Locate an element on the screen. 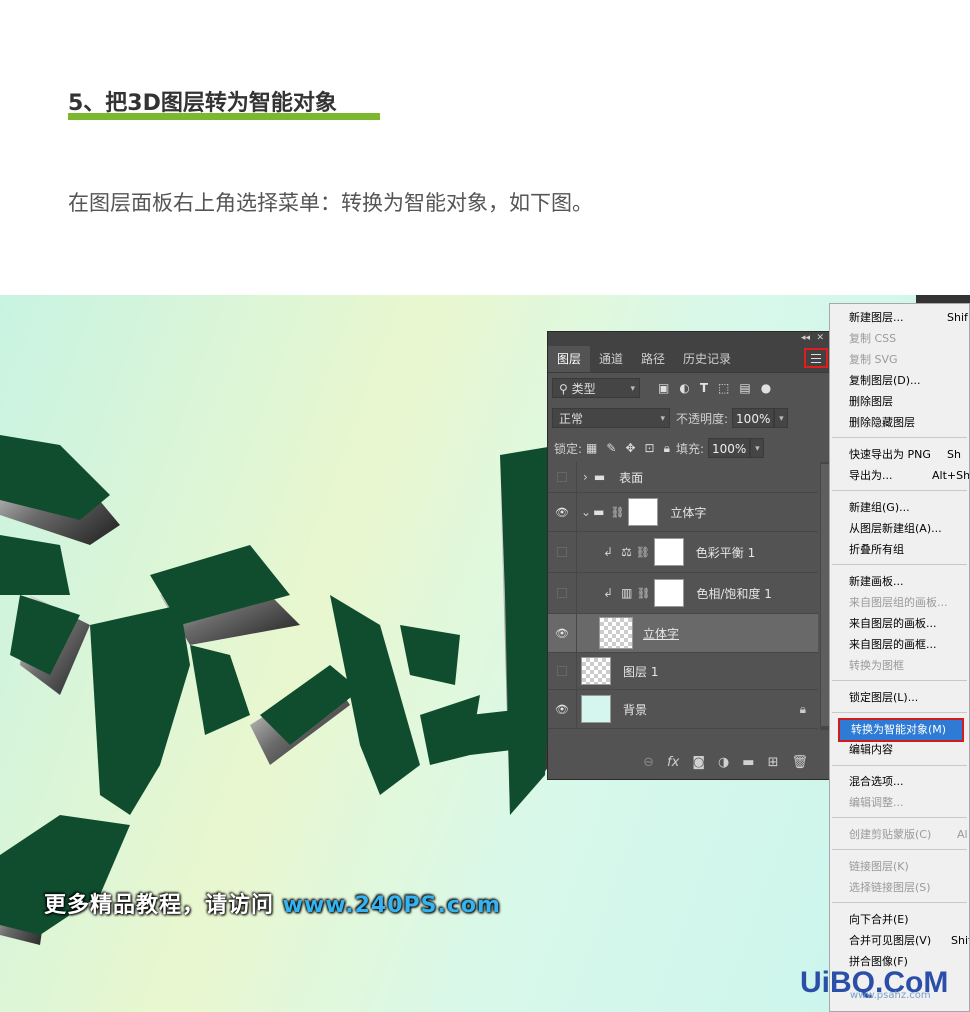 Image resolution: width=970 pixels, height=1012 pixels. image-filter-icon: ▣ is located at coordinates (663, 388).